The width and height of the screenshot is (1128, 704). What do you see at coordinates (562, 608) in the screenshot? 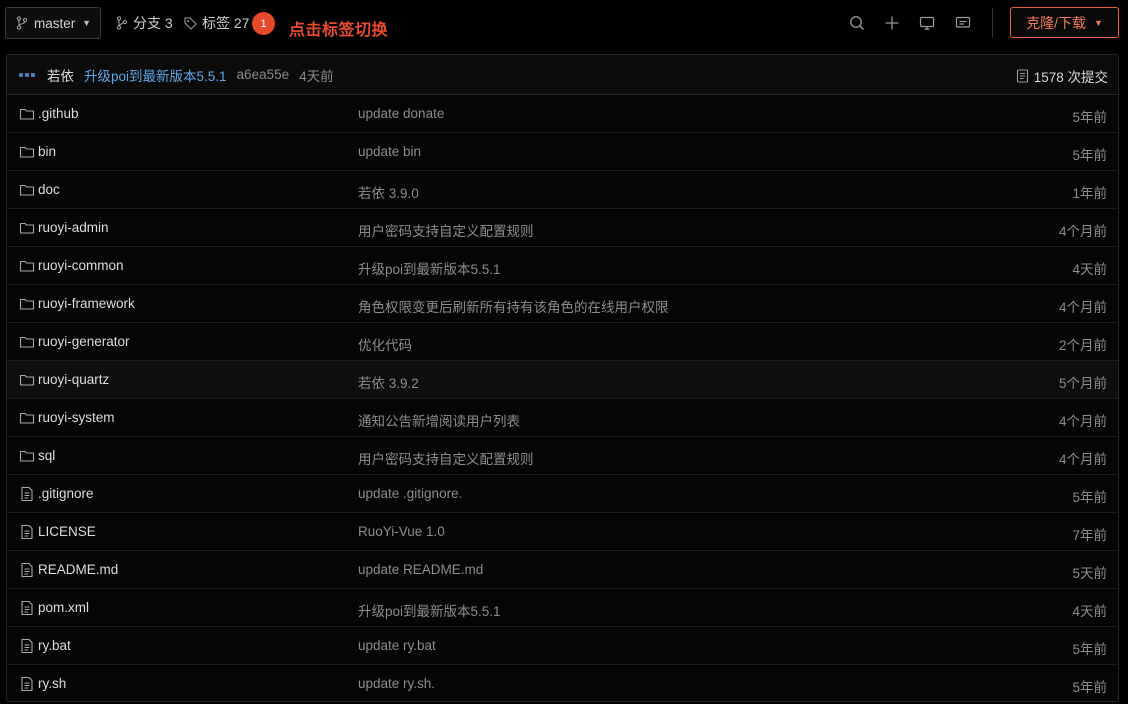
I see `file-row: pom.xml 升级poi到最新版本5.5.1 4天前` at bounding box center [562, 608].